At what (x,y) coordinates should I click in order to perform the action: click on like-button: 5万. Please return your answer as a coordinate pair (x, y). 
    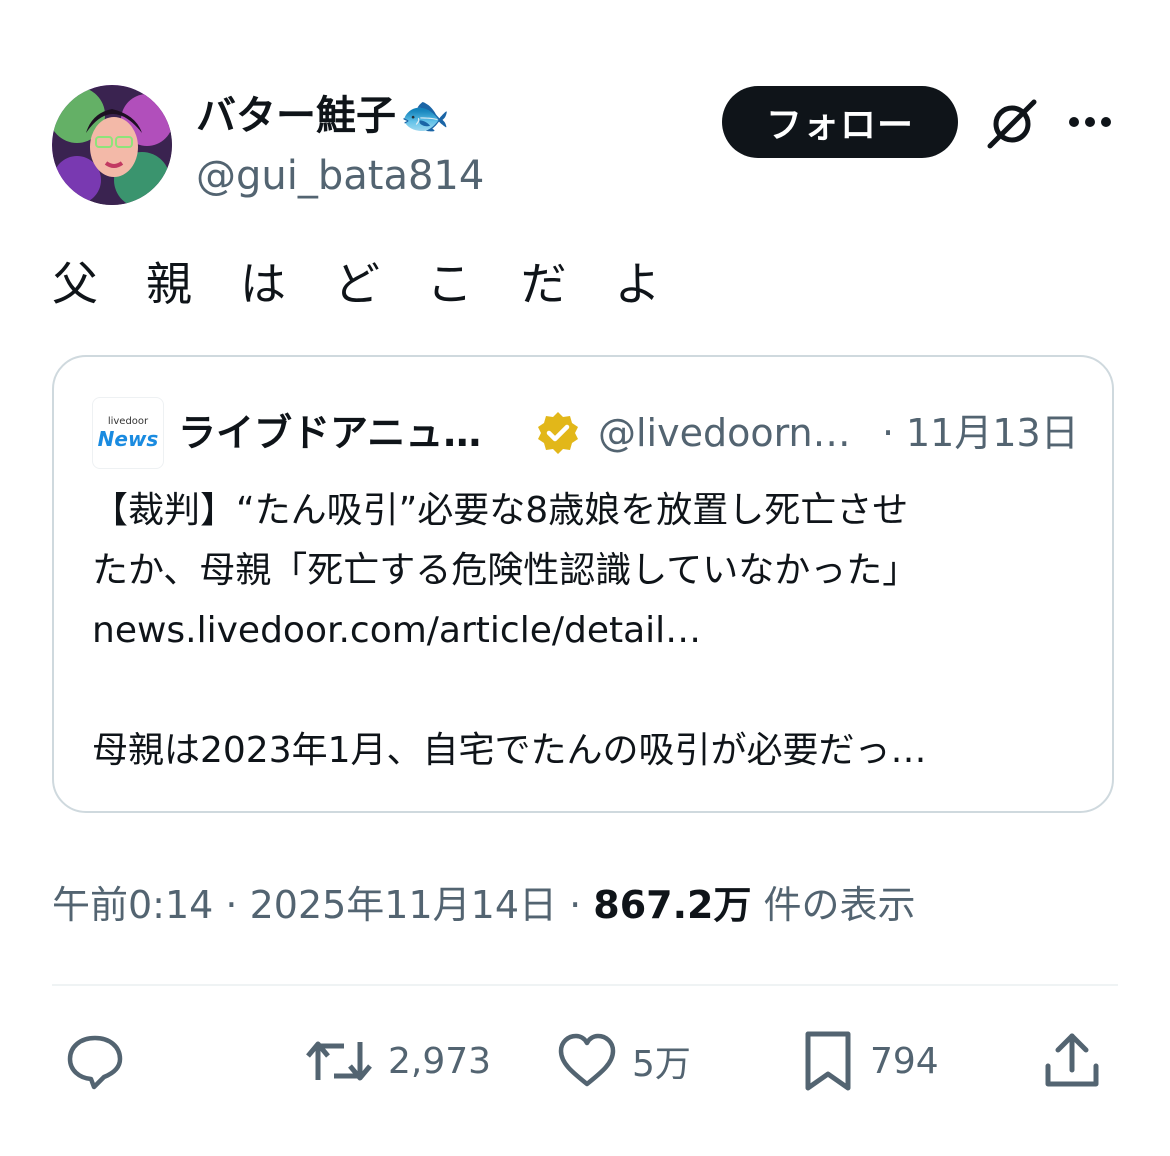
    Looking at the image, I should click on (623, 1061).